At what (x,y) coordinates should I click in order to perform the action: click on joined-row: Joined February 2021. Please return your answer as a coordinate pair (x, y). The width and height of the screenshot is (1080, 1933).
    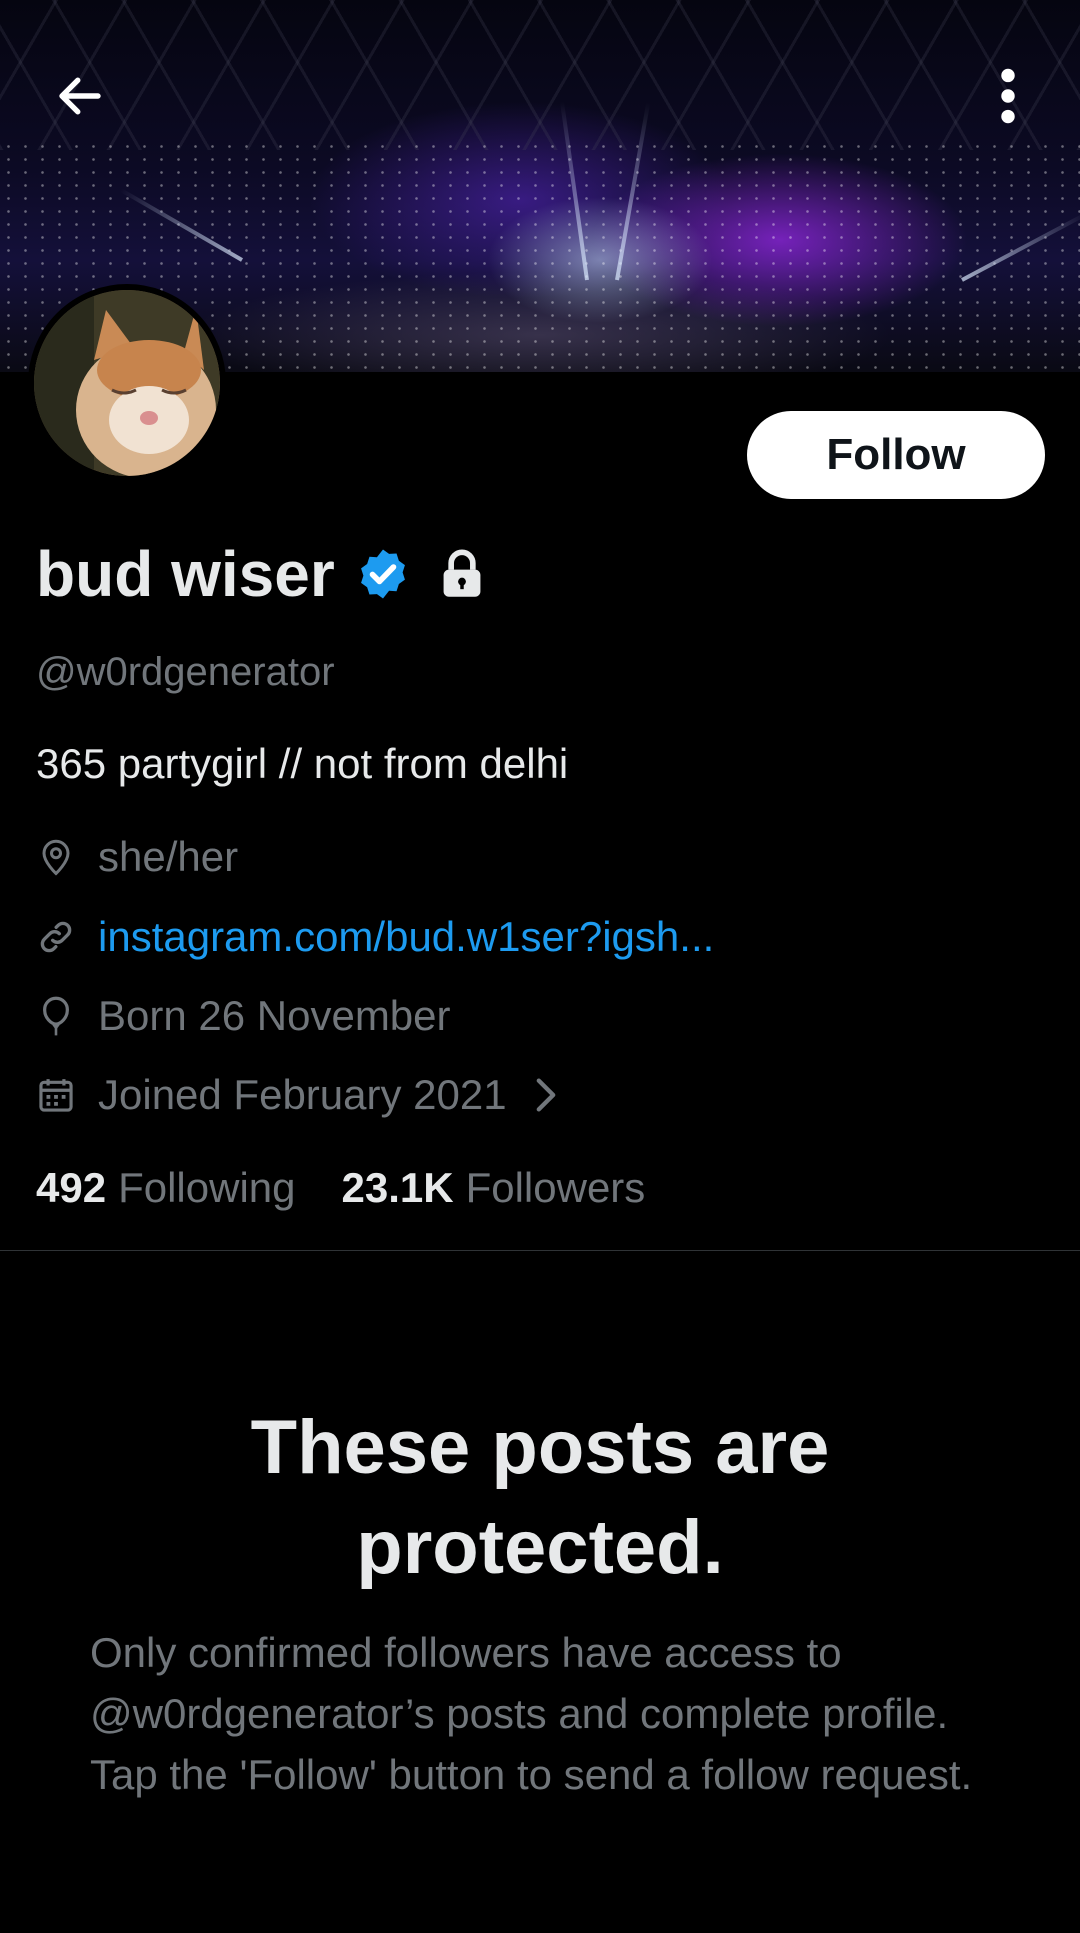
    Looking at the image, I should click on (298, 1095).